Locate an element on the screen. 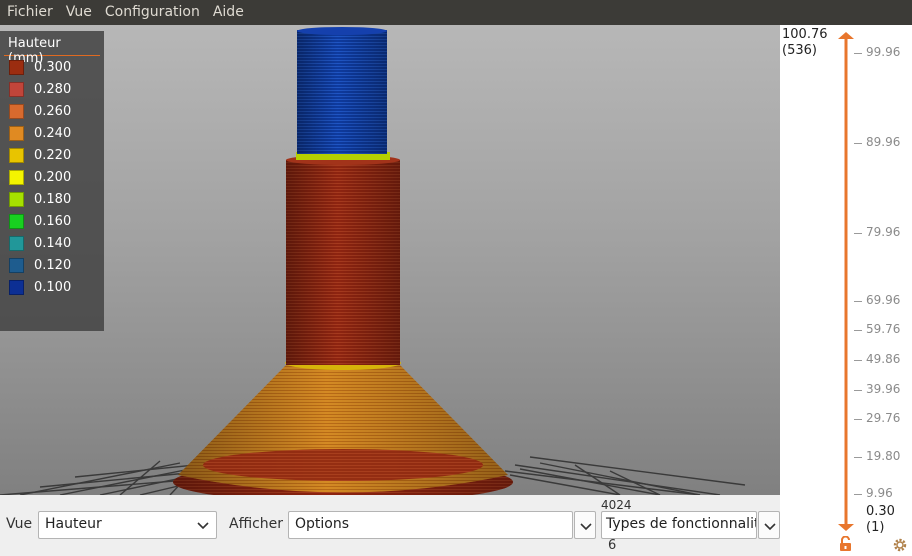 This screenshot has height=556, width=912. legend-item: 0.240 is located at coordinates (52, 133).